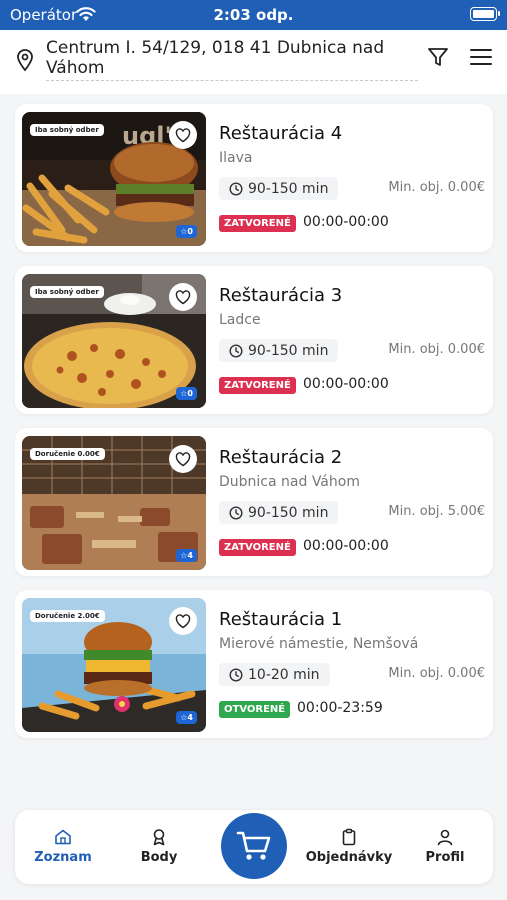 This screenshot has height=900, width=507. I want to click on restaurant-city: Ladce, so click(240, 320).